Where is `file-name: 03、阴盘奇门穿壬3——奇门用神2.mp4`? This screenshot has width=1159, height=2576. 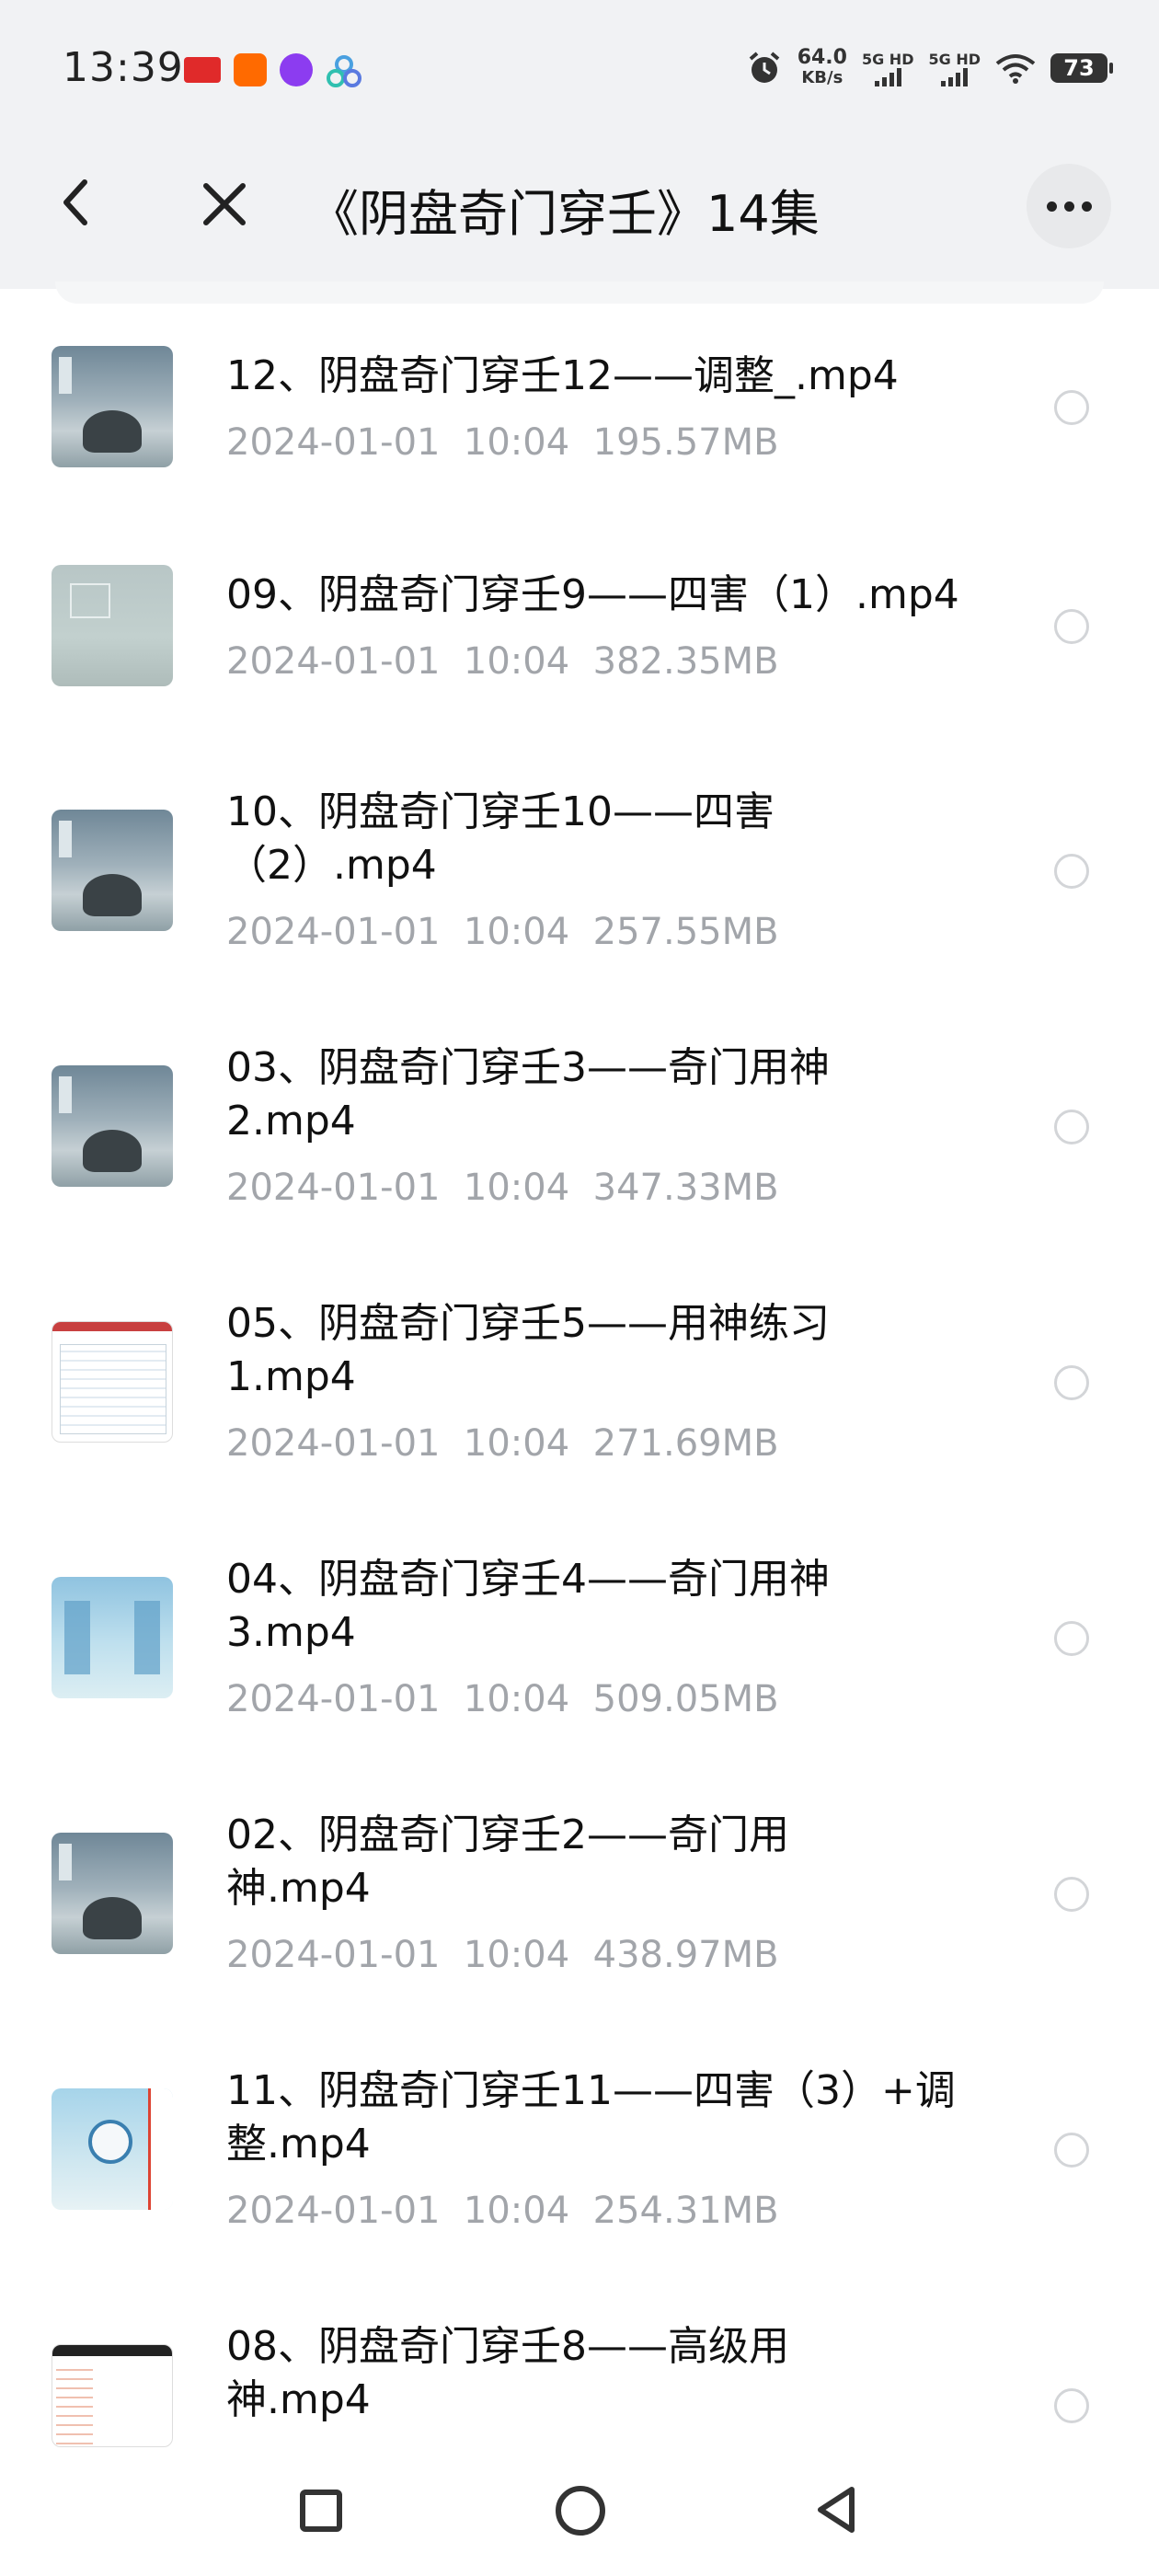 file-name: 03、阴盘奇门穿壬3——奇门用神2.mp4 is located at coordinates (528, 1094).